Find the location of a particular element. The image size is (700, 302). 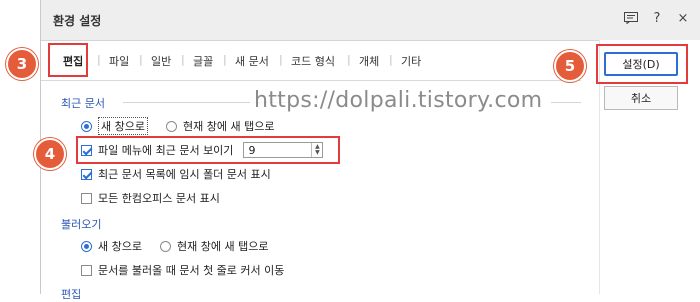

tab-general: 일반 is located at coordinates (161, 61).